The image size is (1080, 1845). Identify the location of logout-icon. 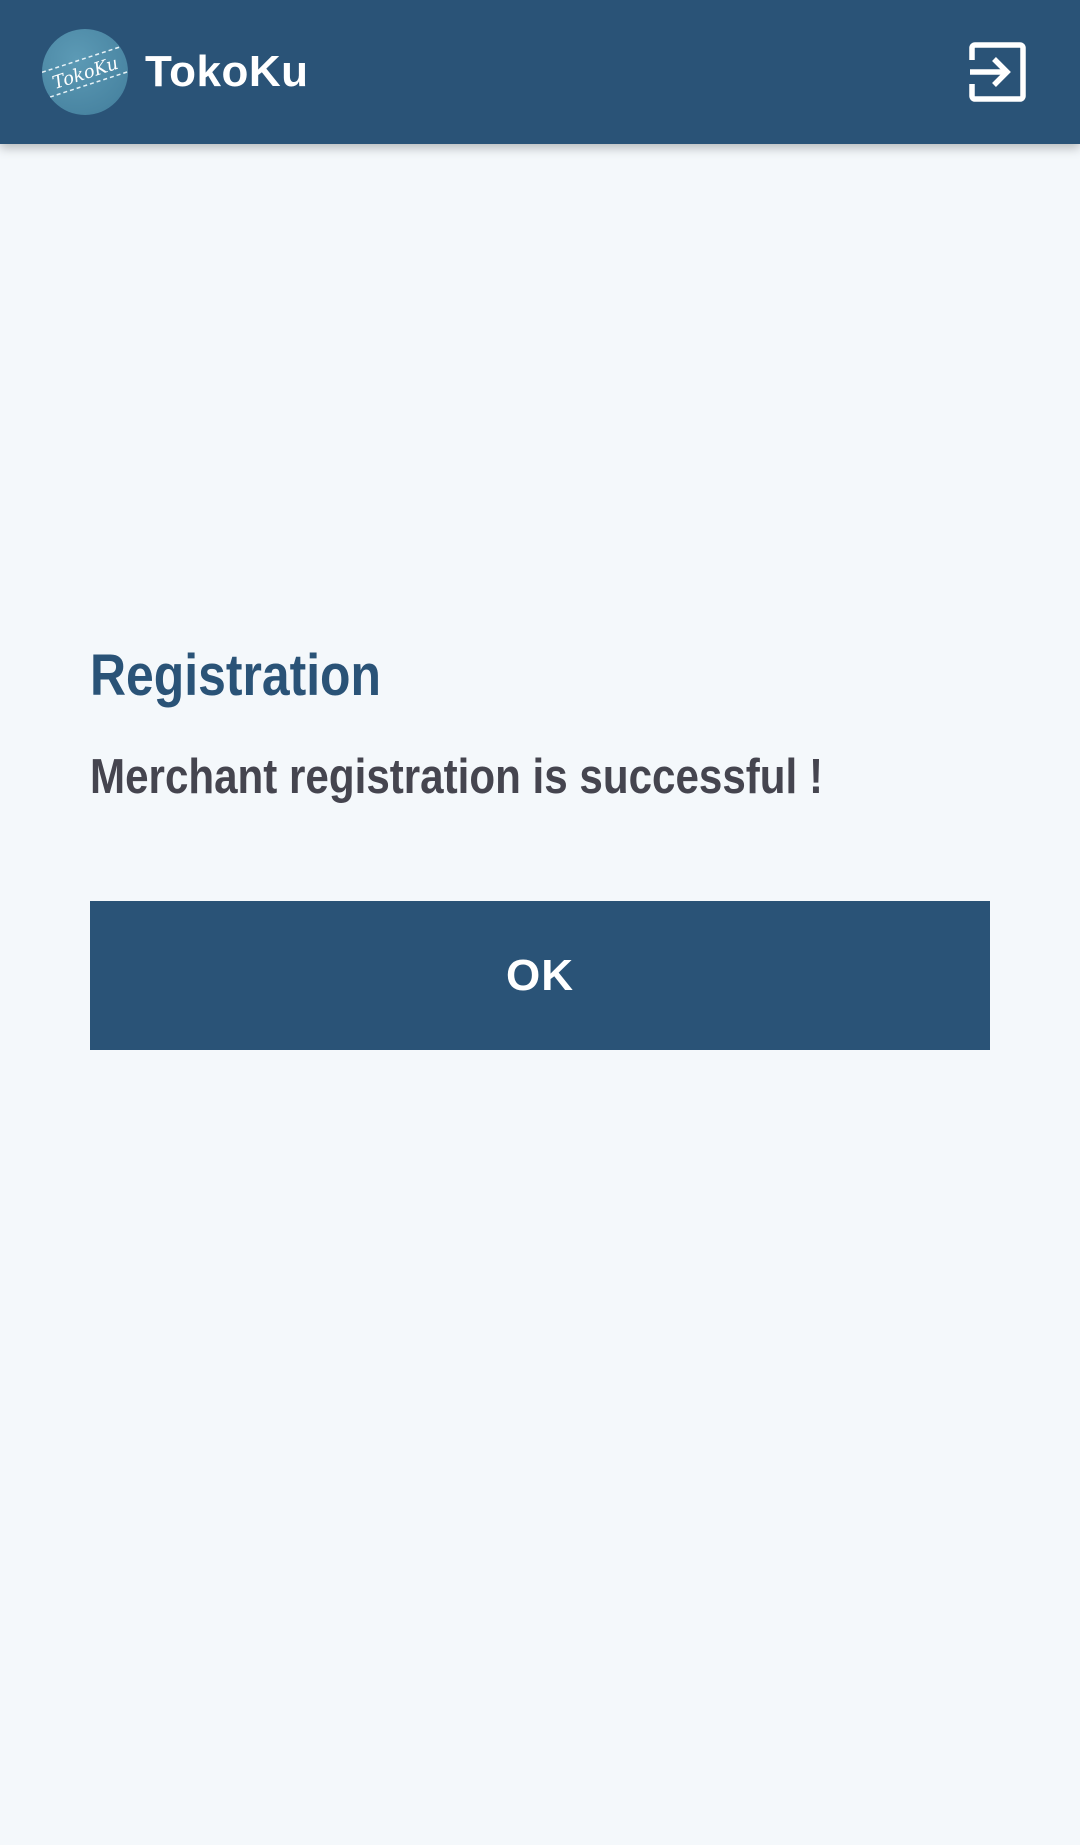
(997, 72).